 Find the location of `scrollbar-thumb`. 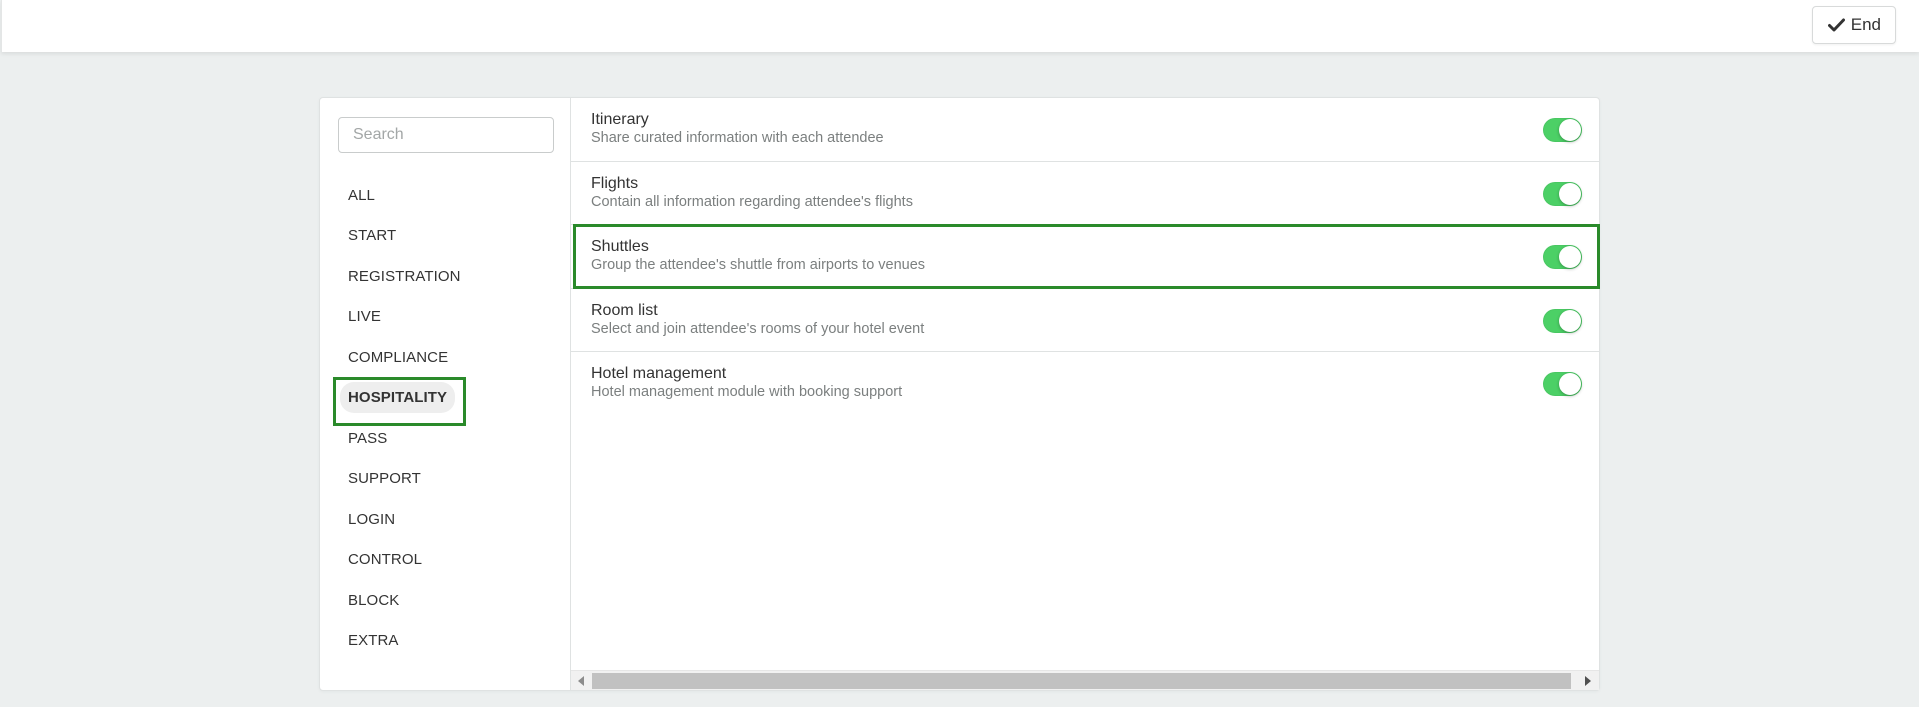

scrollbar-thumb is located at coordinates (1081, 681).